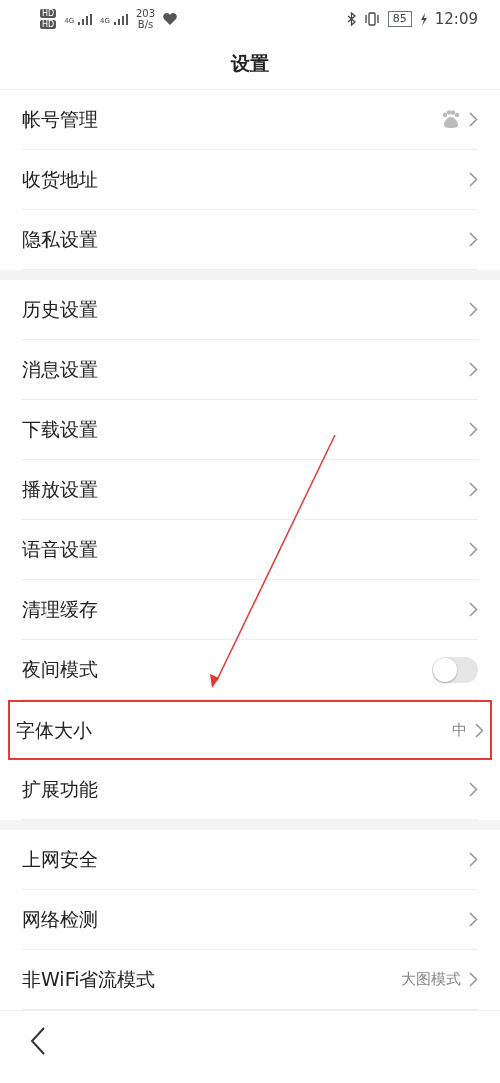 The height and width of the screenshot is (1083, 500). What do you see at coordinates (351, 19) in the screenshot?
I see `bluetooth-icon` at bounding box center [351, 19].